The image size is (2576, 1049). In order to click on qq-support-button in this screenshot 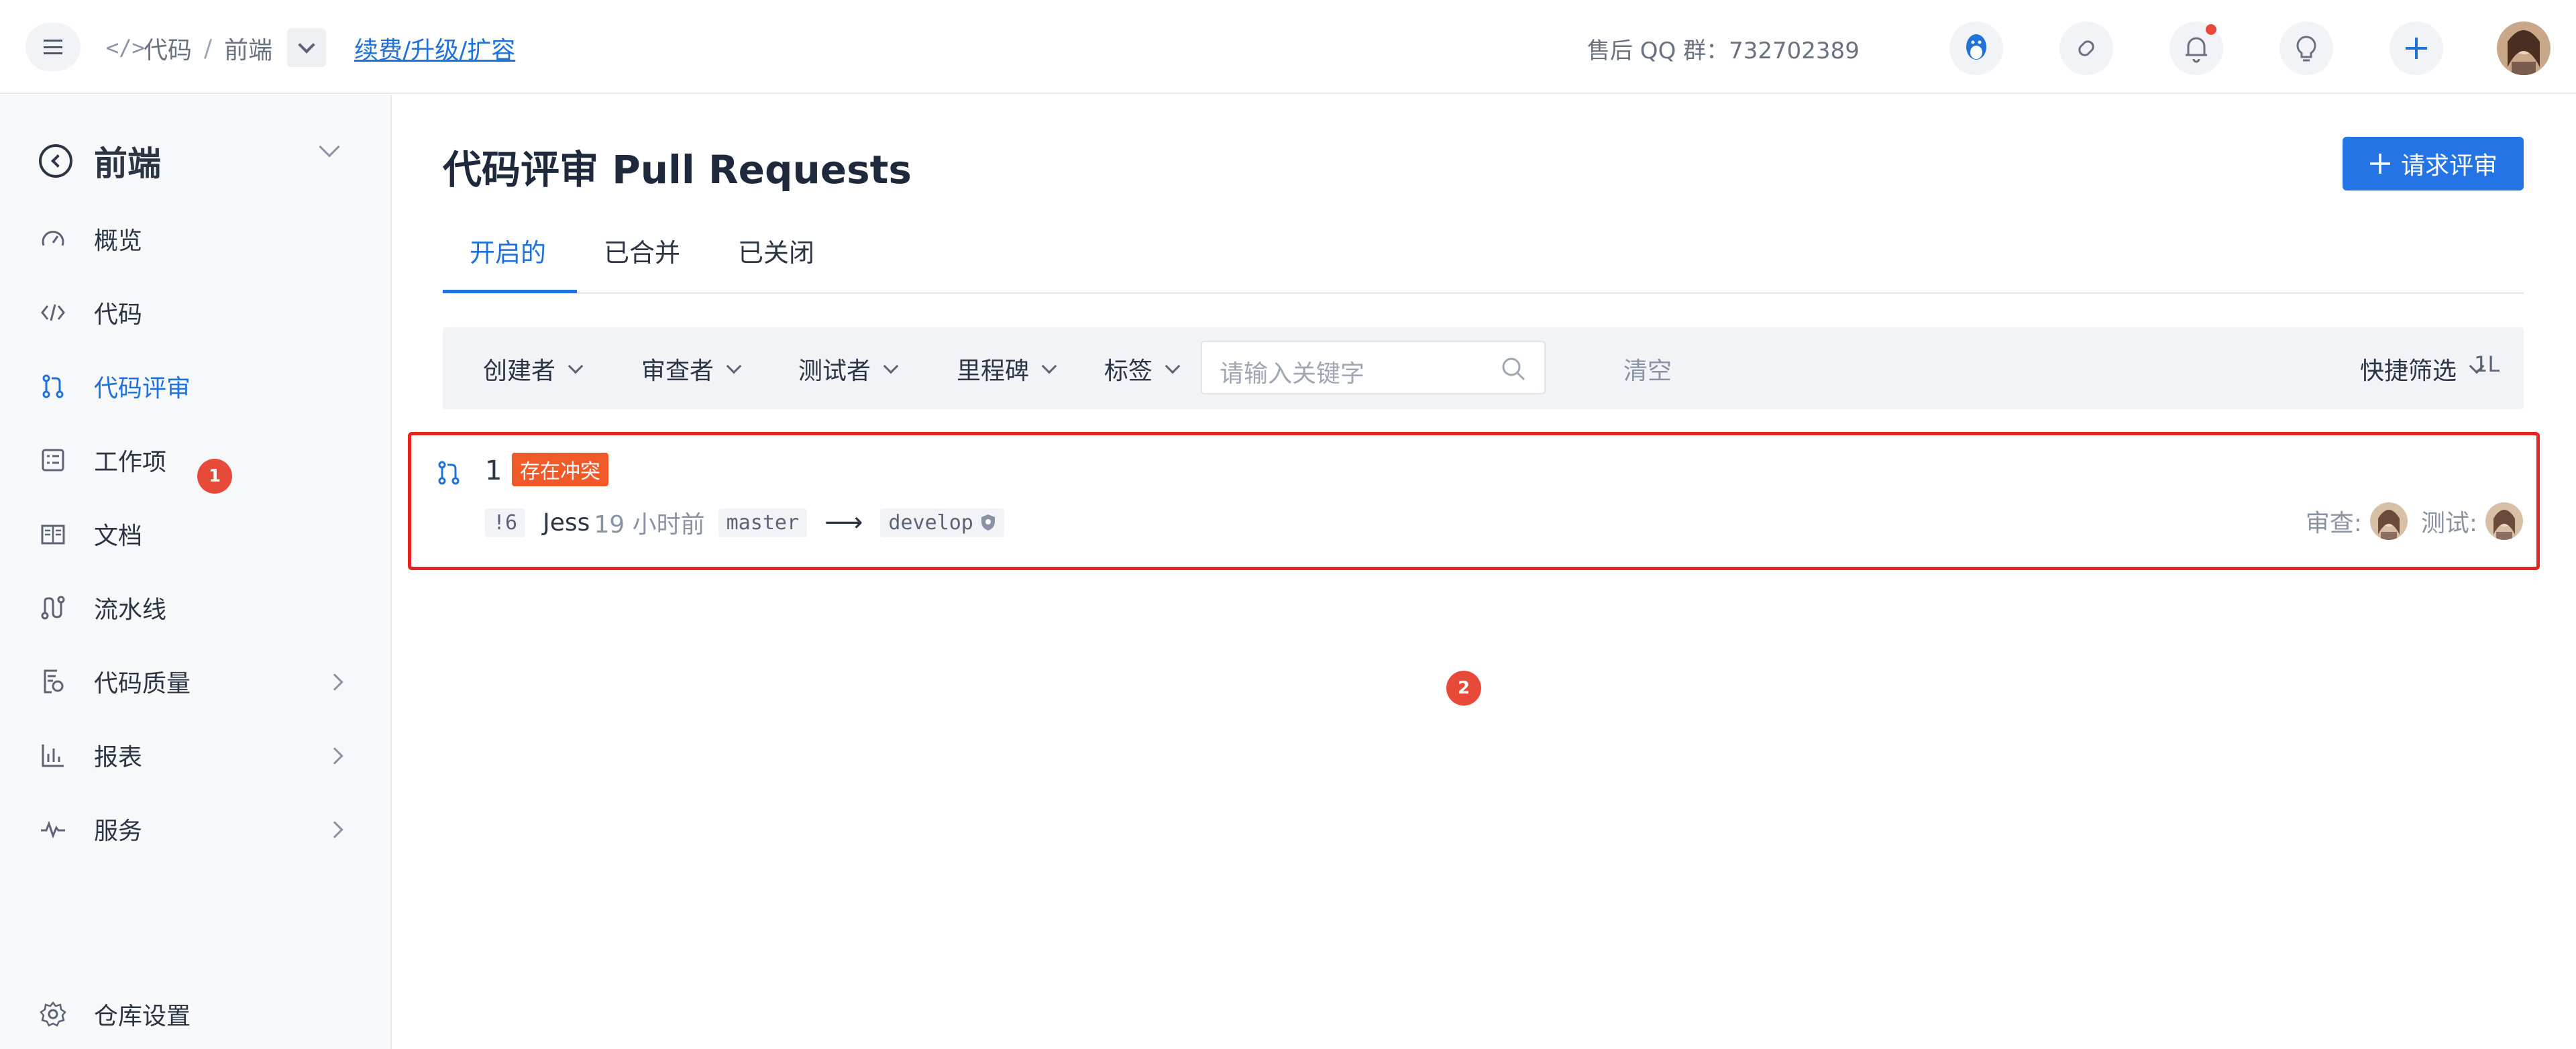, I will do `click(1976, 48)`.